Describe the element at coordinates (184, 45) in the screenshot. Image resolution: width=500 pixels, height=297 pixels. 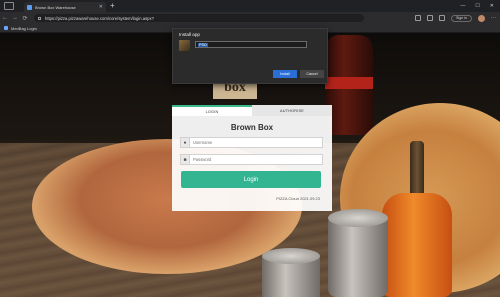
I see `app-icon` at that location.